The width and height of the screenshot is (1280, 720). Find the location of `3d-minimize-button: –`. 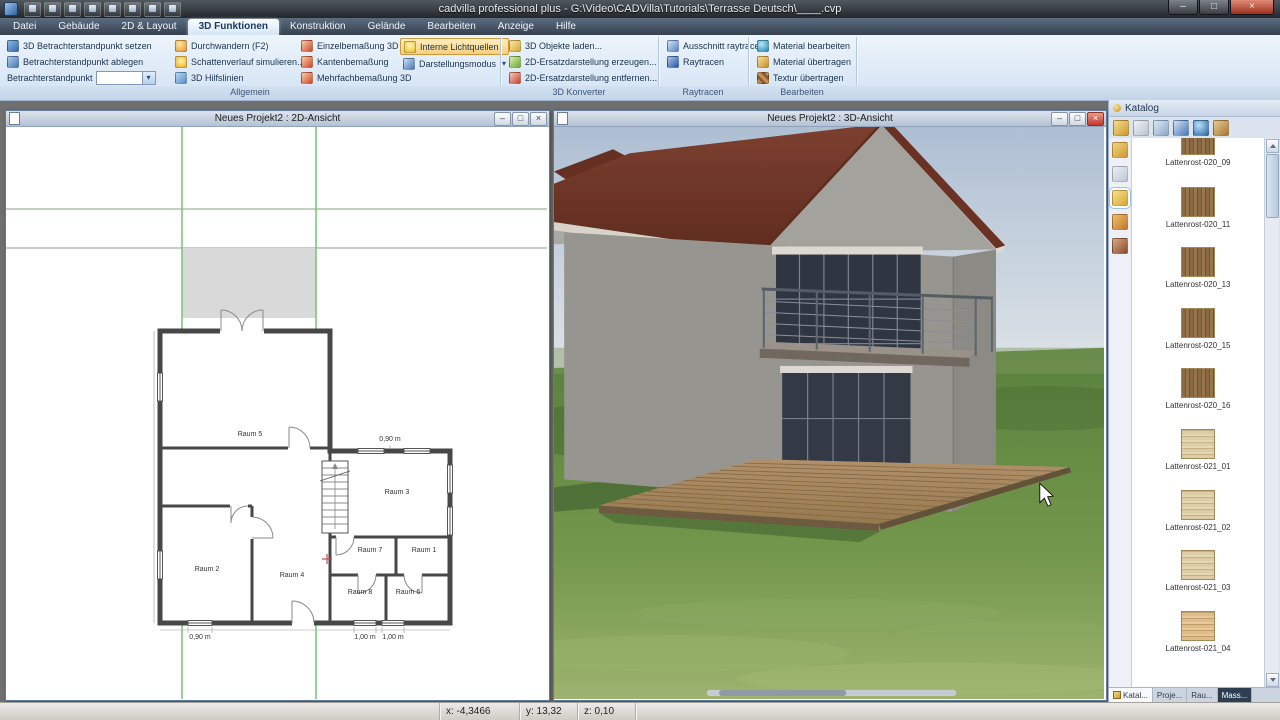

3d-minimize-button: – is located at coordinates (1059, 119).